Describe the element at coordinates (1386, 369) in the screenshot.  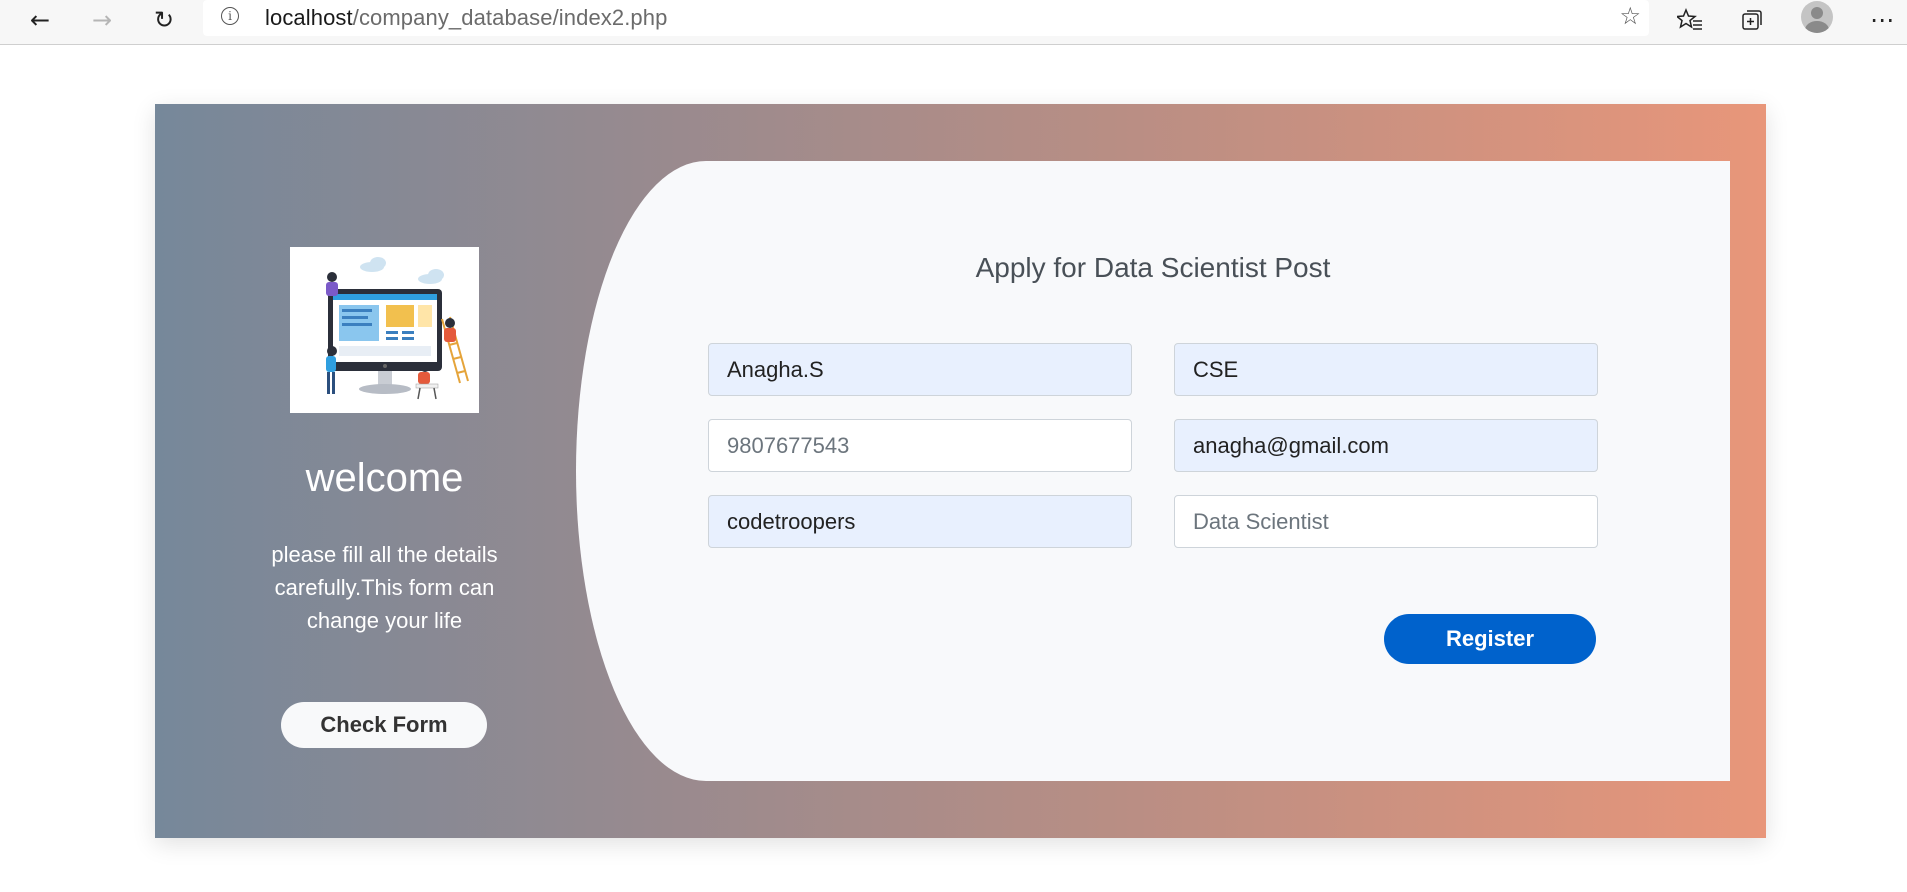
I see `department-field` at that location.